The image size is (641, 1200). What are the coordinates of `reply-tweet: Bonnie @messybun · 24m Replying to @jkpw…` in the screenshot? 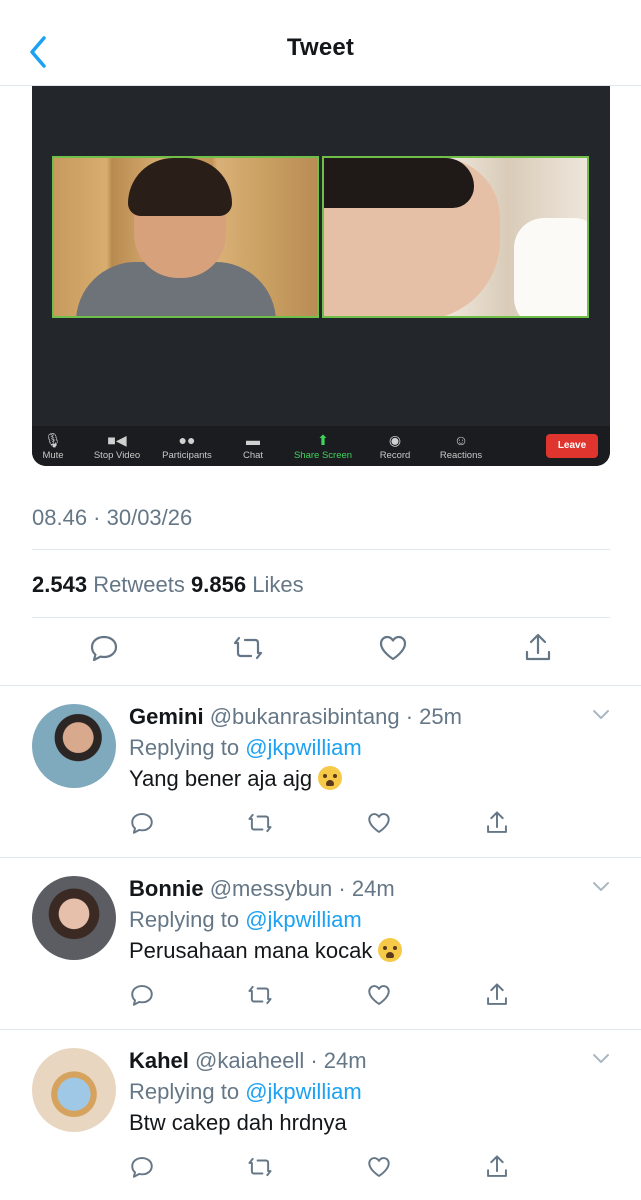 It's located at (320, 944).